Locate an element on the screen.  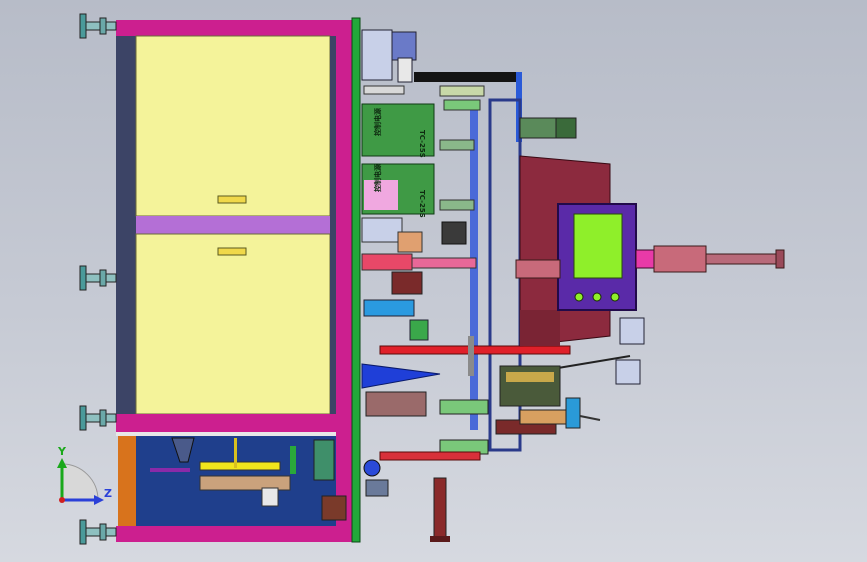
cyl-a is located at coordinates (462, 91).